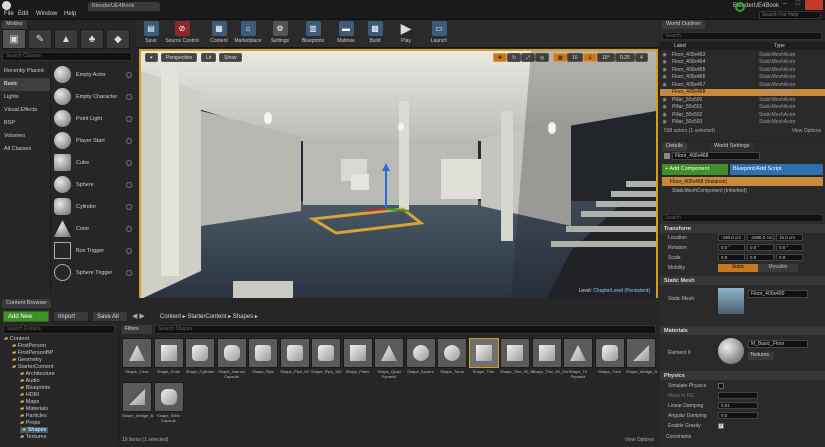 This screenshot has width=825, height=447. Describe the element at coordinates (206, 317) in the screenshot. I see `breadcrumb-starter-content: StarterContent` at that location.